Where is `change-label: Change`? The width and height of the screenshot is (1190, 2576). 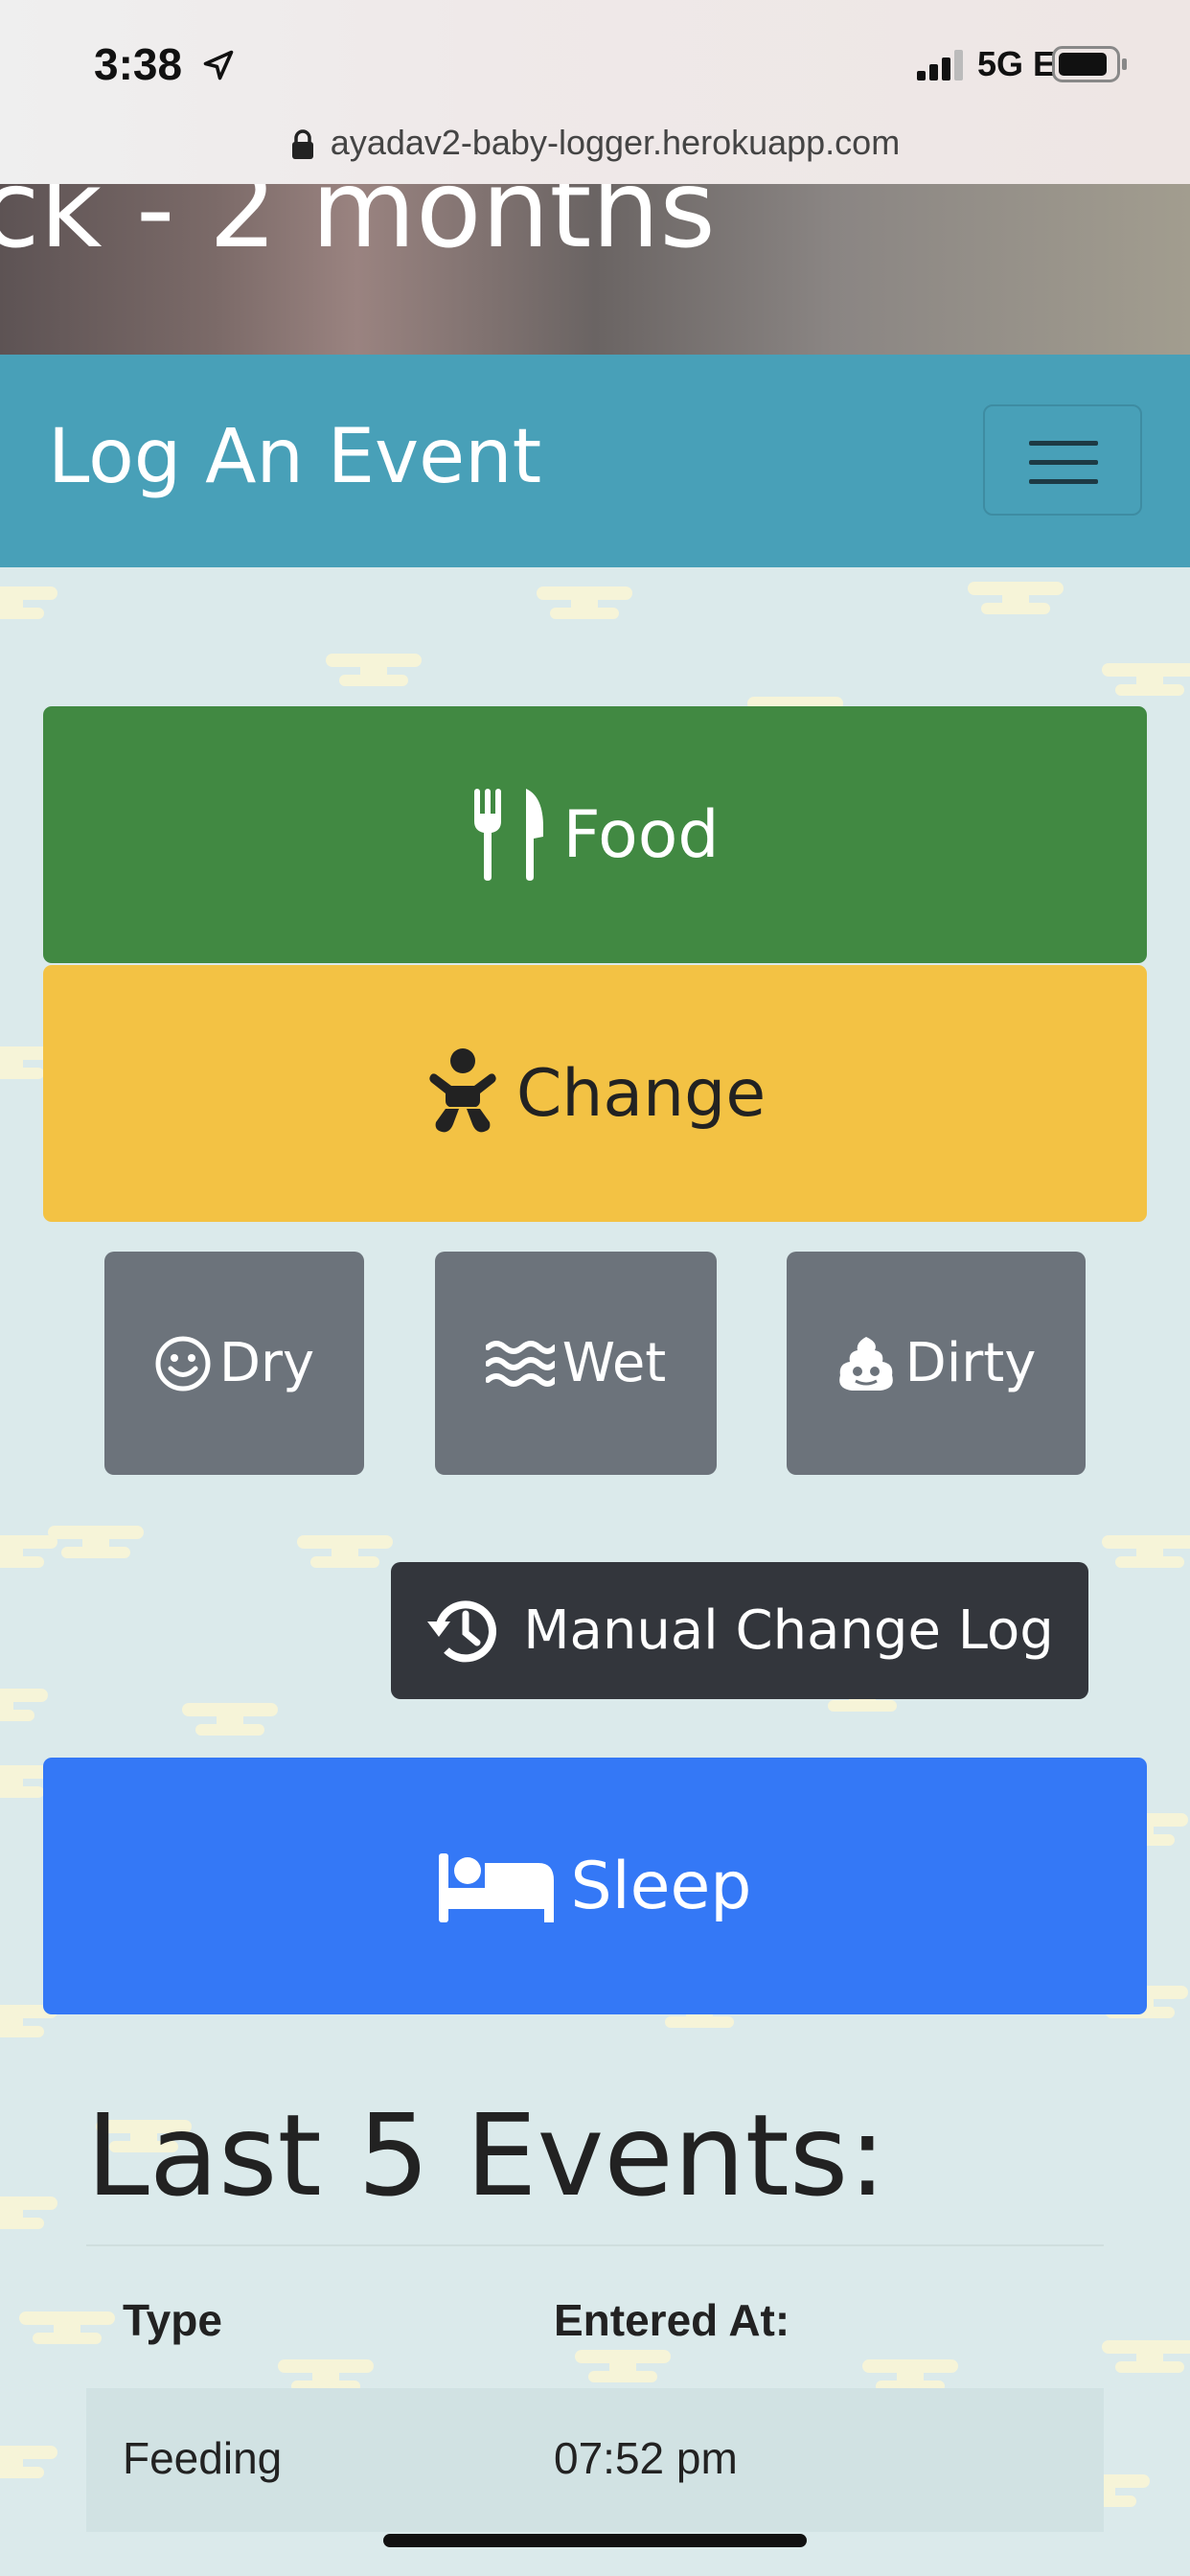 change-label: Change is located at coordinates (641, 1093).